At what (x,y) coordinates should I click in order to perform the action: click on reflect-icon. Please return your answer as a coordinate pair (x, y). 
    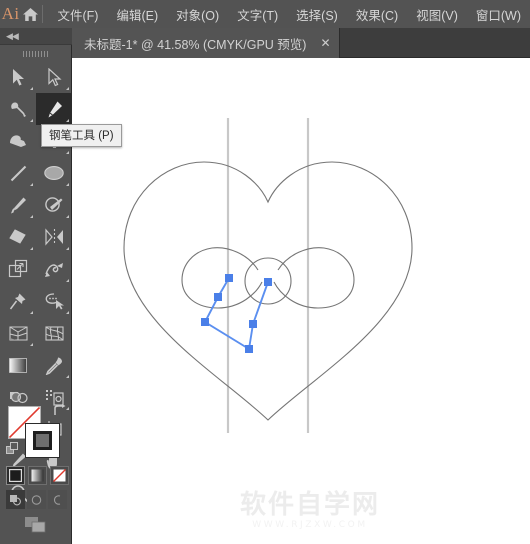
    Looking at the image, I should click on (53, 237).